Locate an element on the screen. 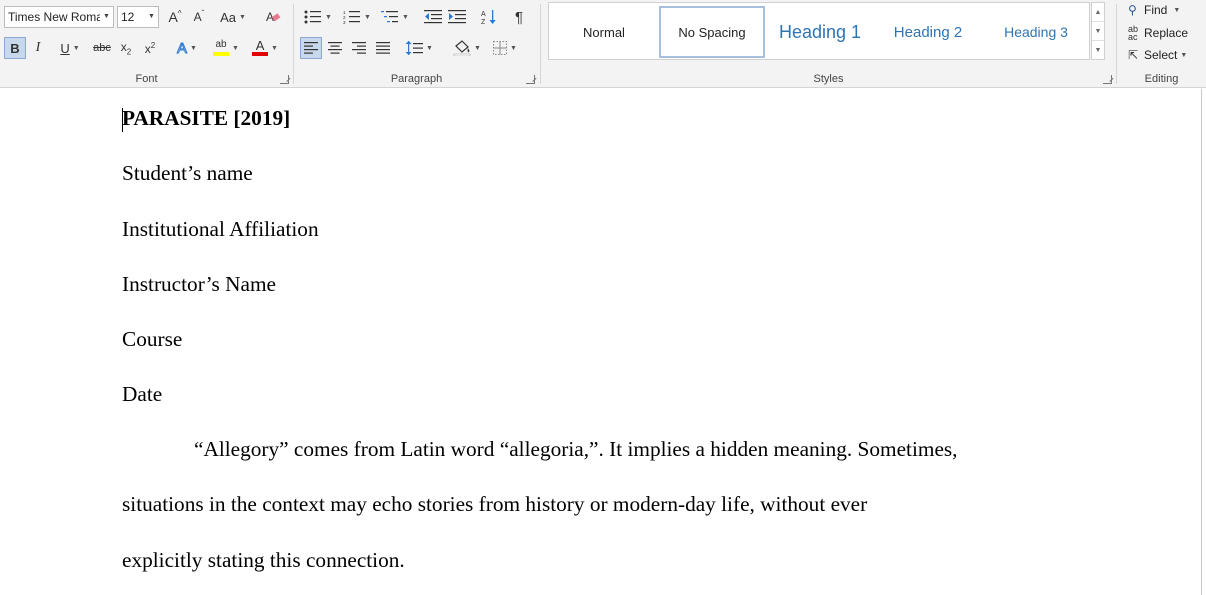 This screenshot has width=1206, height=595. svg-text: 3 is located at coordinates (344, 22).